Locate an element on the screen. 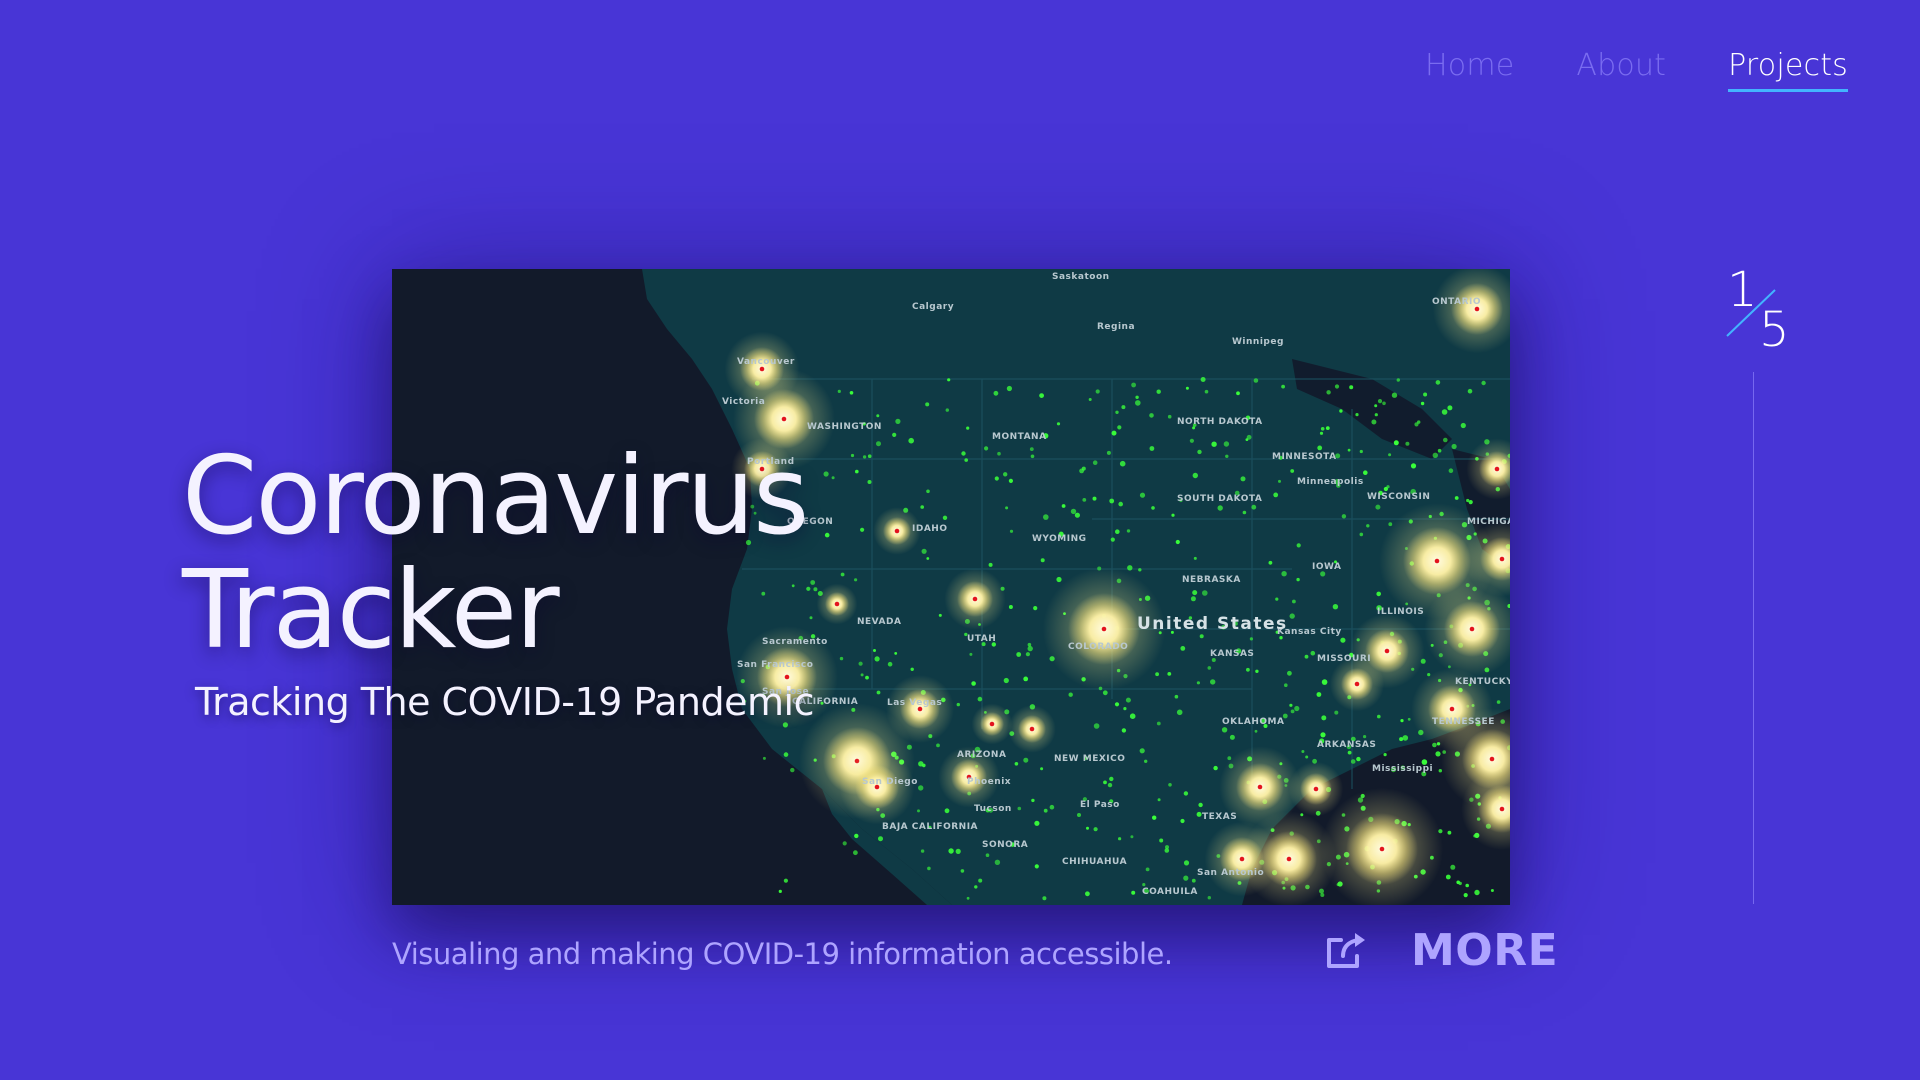 The width and height of the screenshot is (1920, 1080). map-label-region: IDAHO is located at coordinates (929, 529).